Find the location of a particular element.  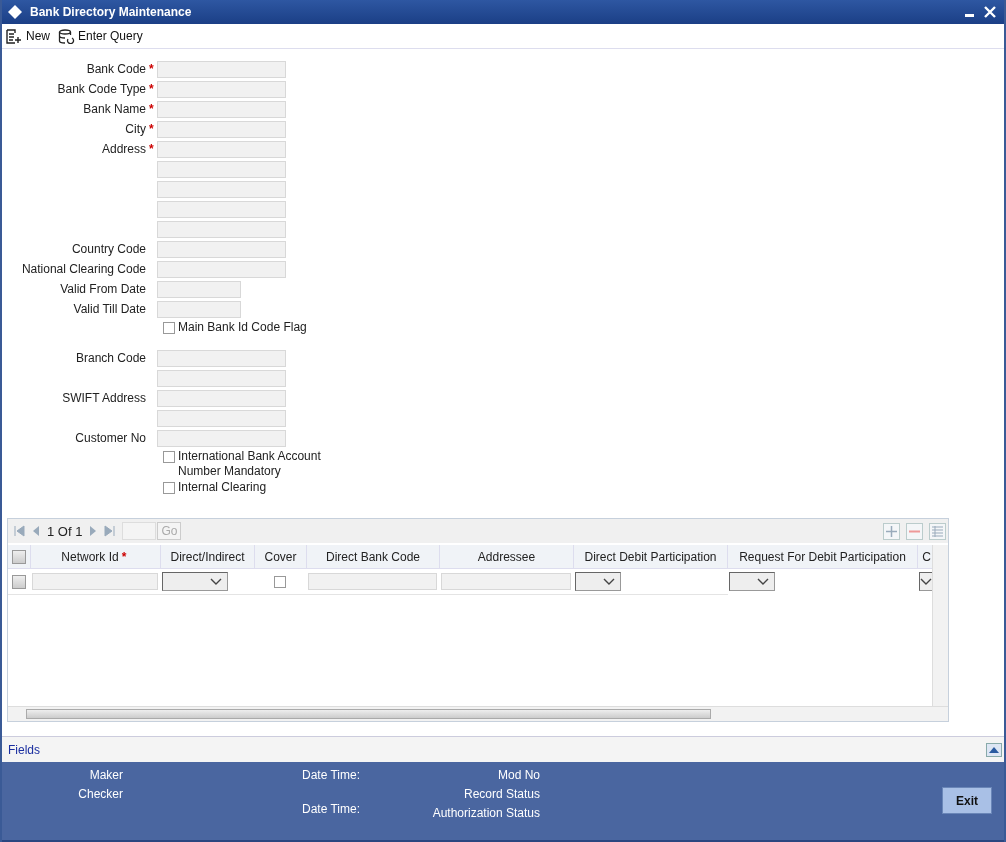

horizontal-scrollbar is located at coordinates (478, 713).